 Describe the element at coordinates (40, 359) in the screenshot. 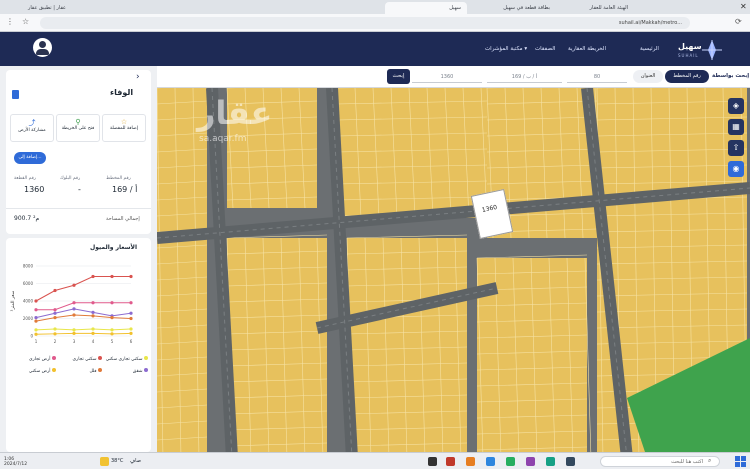

I see `legend-label: أرض تجاري` at that location.